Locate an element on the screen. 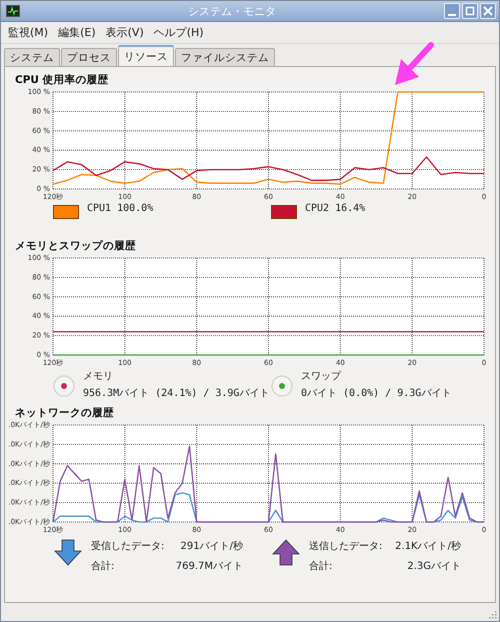  menu-item: ヘルプ(H) is located at coordinates (179, 32).